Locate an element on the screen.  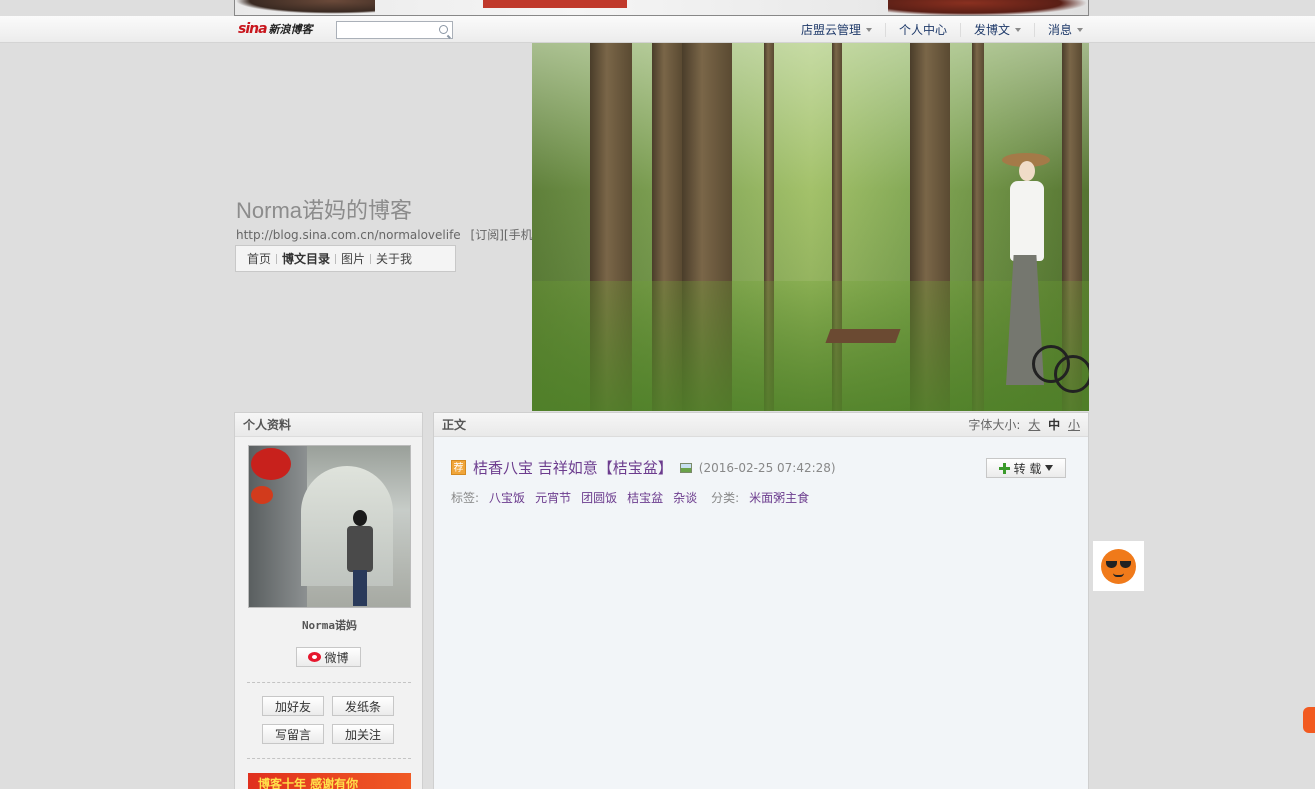
font-size-medium: 中 is located at coordinates (1054, 425).